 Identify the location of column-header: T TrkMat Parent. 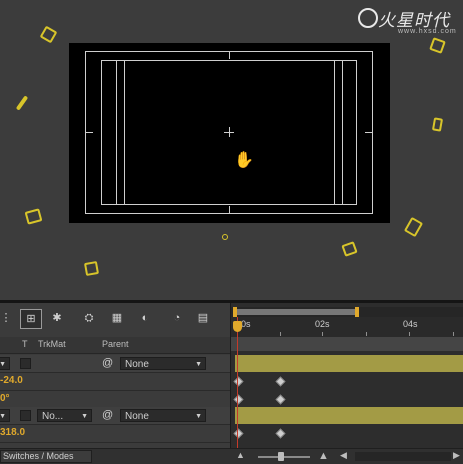
(115, 345).